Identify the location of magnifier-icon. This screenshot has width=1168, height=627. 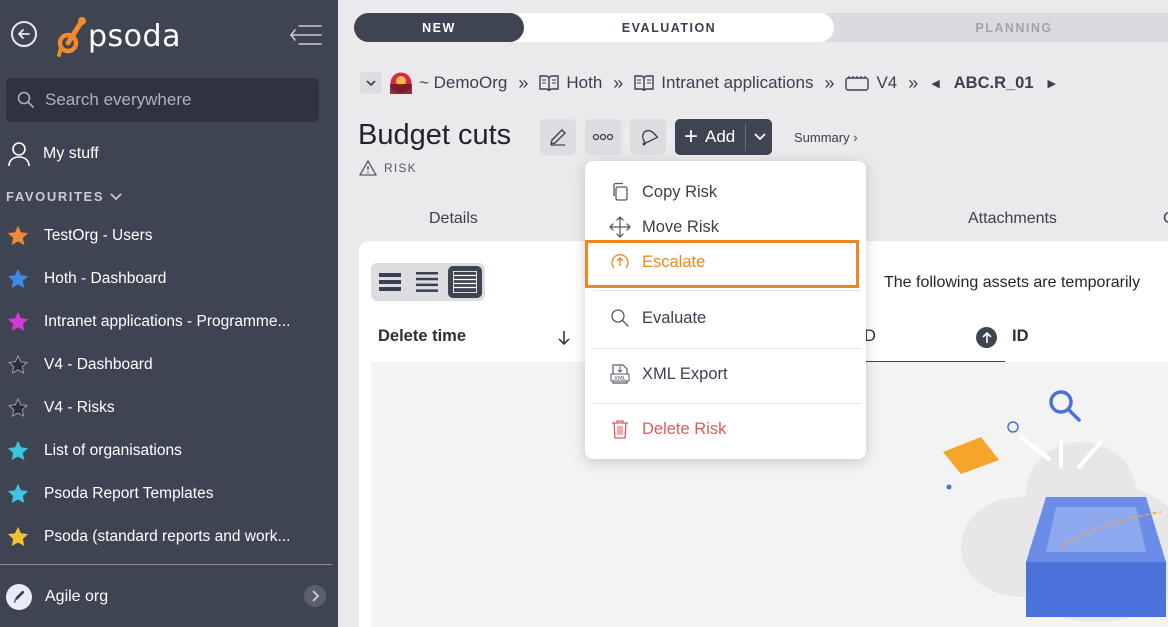
(620, 318).